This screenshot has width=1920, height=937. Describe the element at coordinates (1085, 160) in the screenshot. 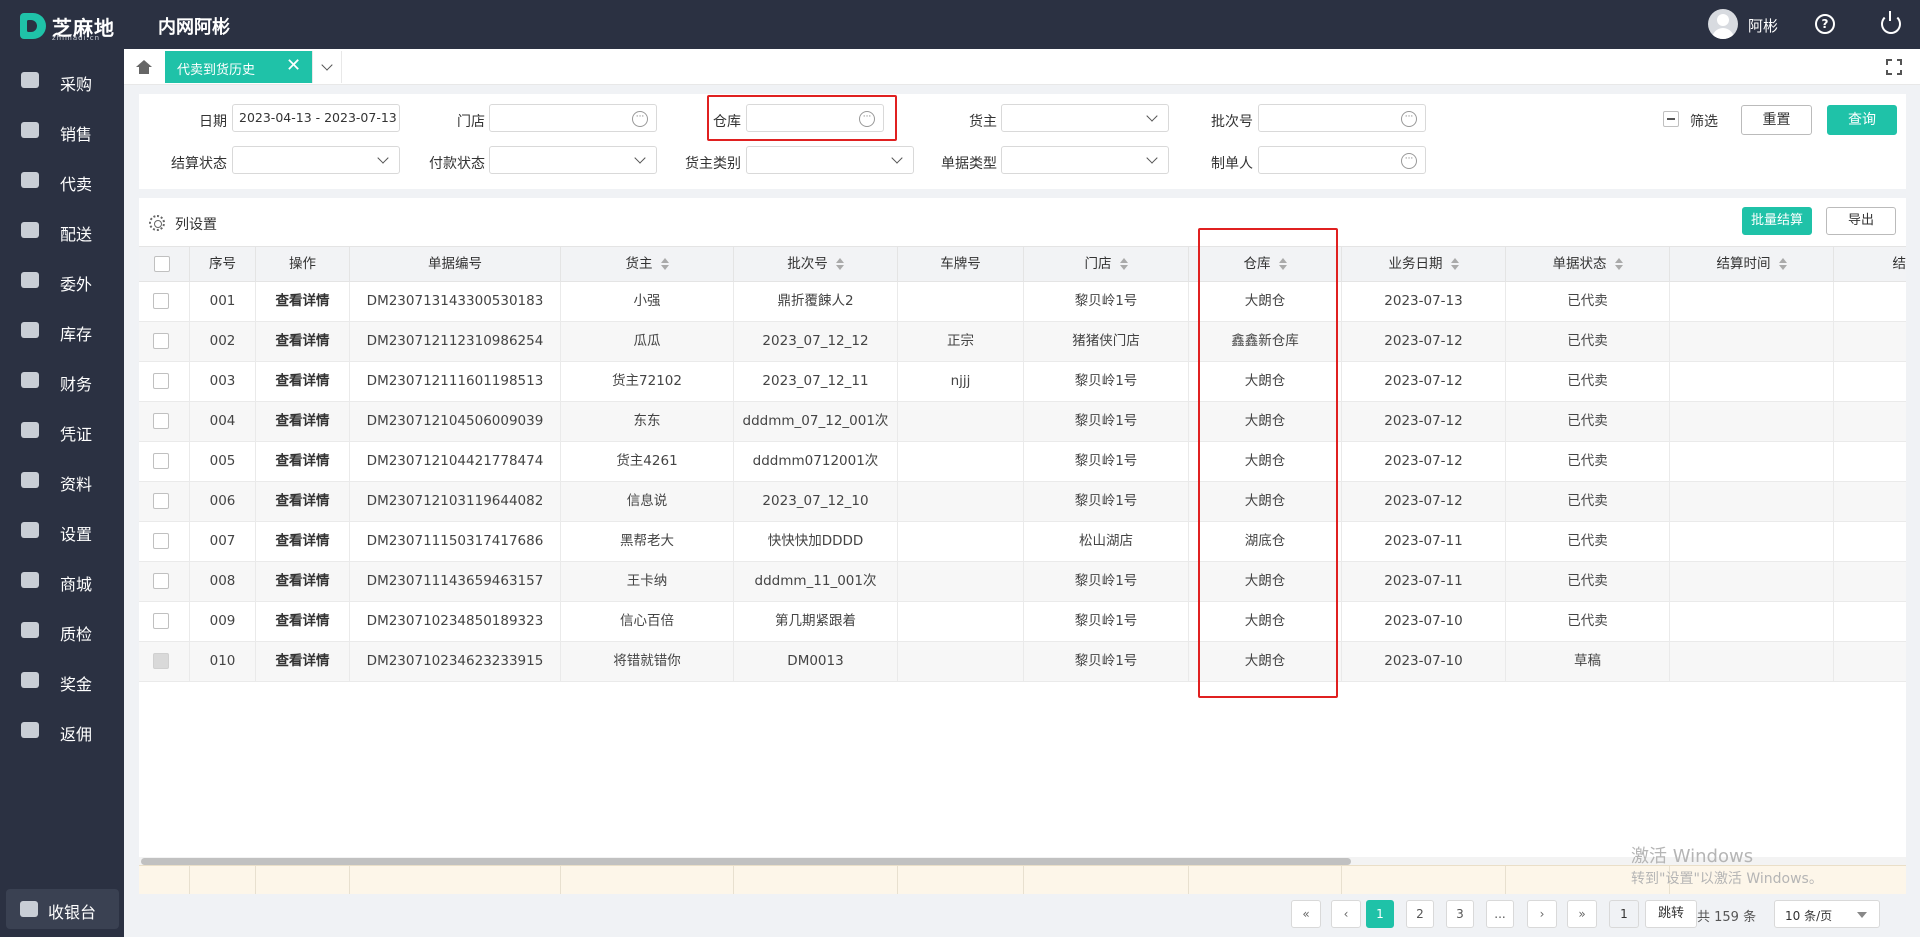

I see `doc-type-select` at that location.